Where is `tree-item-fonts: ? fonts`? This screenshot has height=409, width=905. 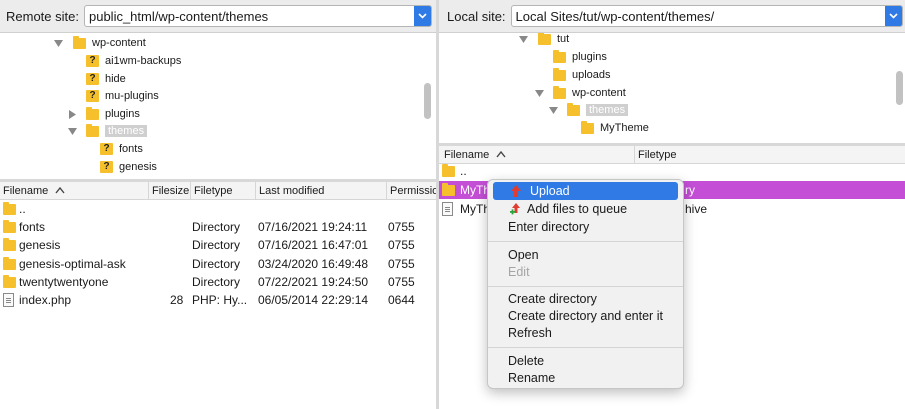 tree-item-fonts: ? fonts is located at coordinates (121, 149).